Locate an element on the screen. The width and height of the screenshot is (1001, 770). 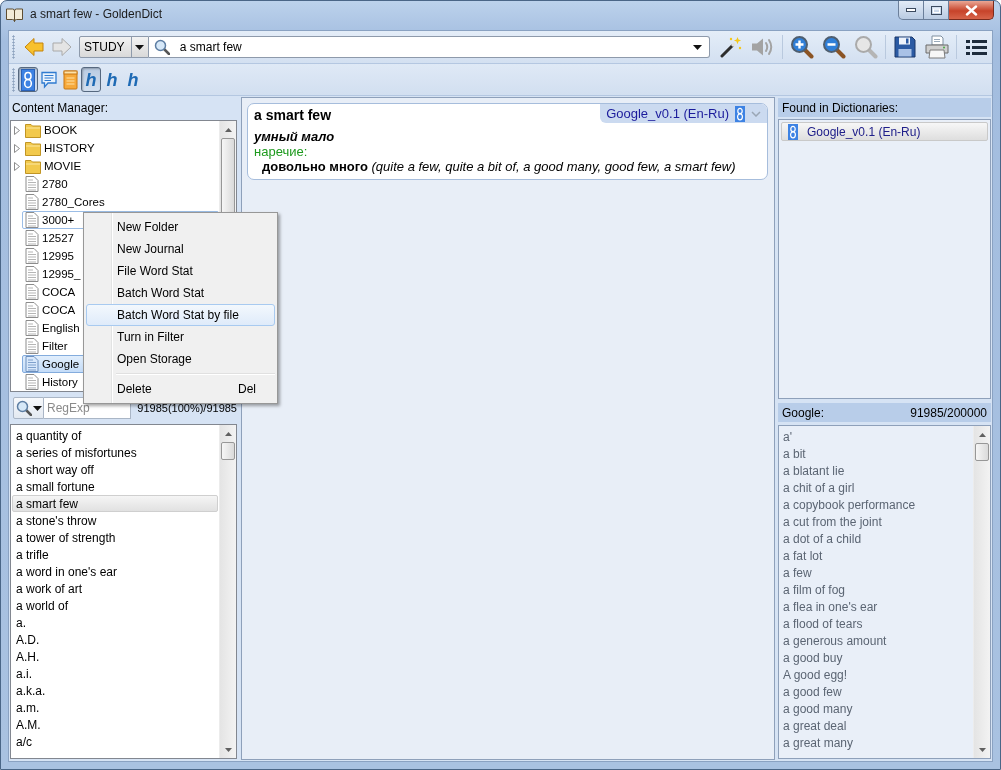
part-of-speech: наречие: is located at coordinates (281, 151).